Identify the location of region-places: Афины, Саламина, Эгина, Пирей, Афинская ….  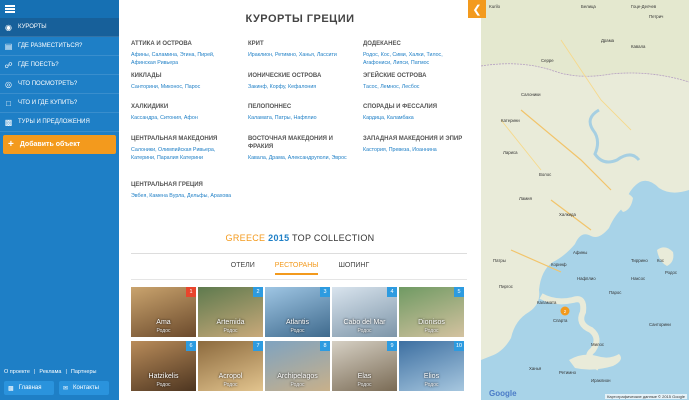
(185, 59).